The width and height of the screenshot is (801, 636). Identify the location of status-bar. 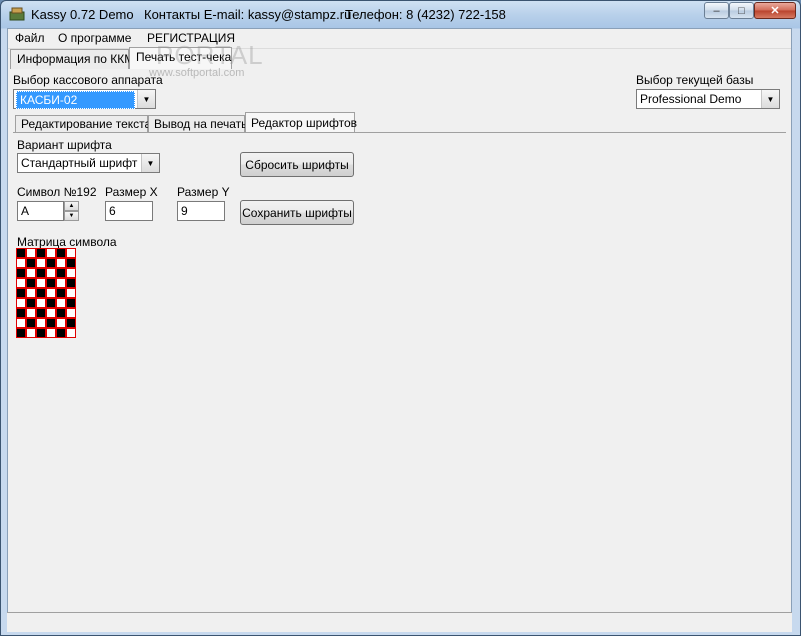
(399, 622).